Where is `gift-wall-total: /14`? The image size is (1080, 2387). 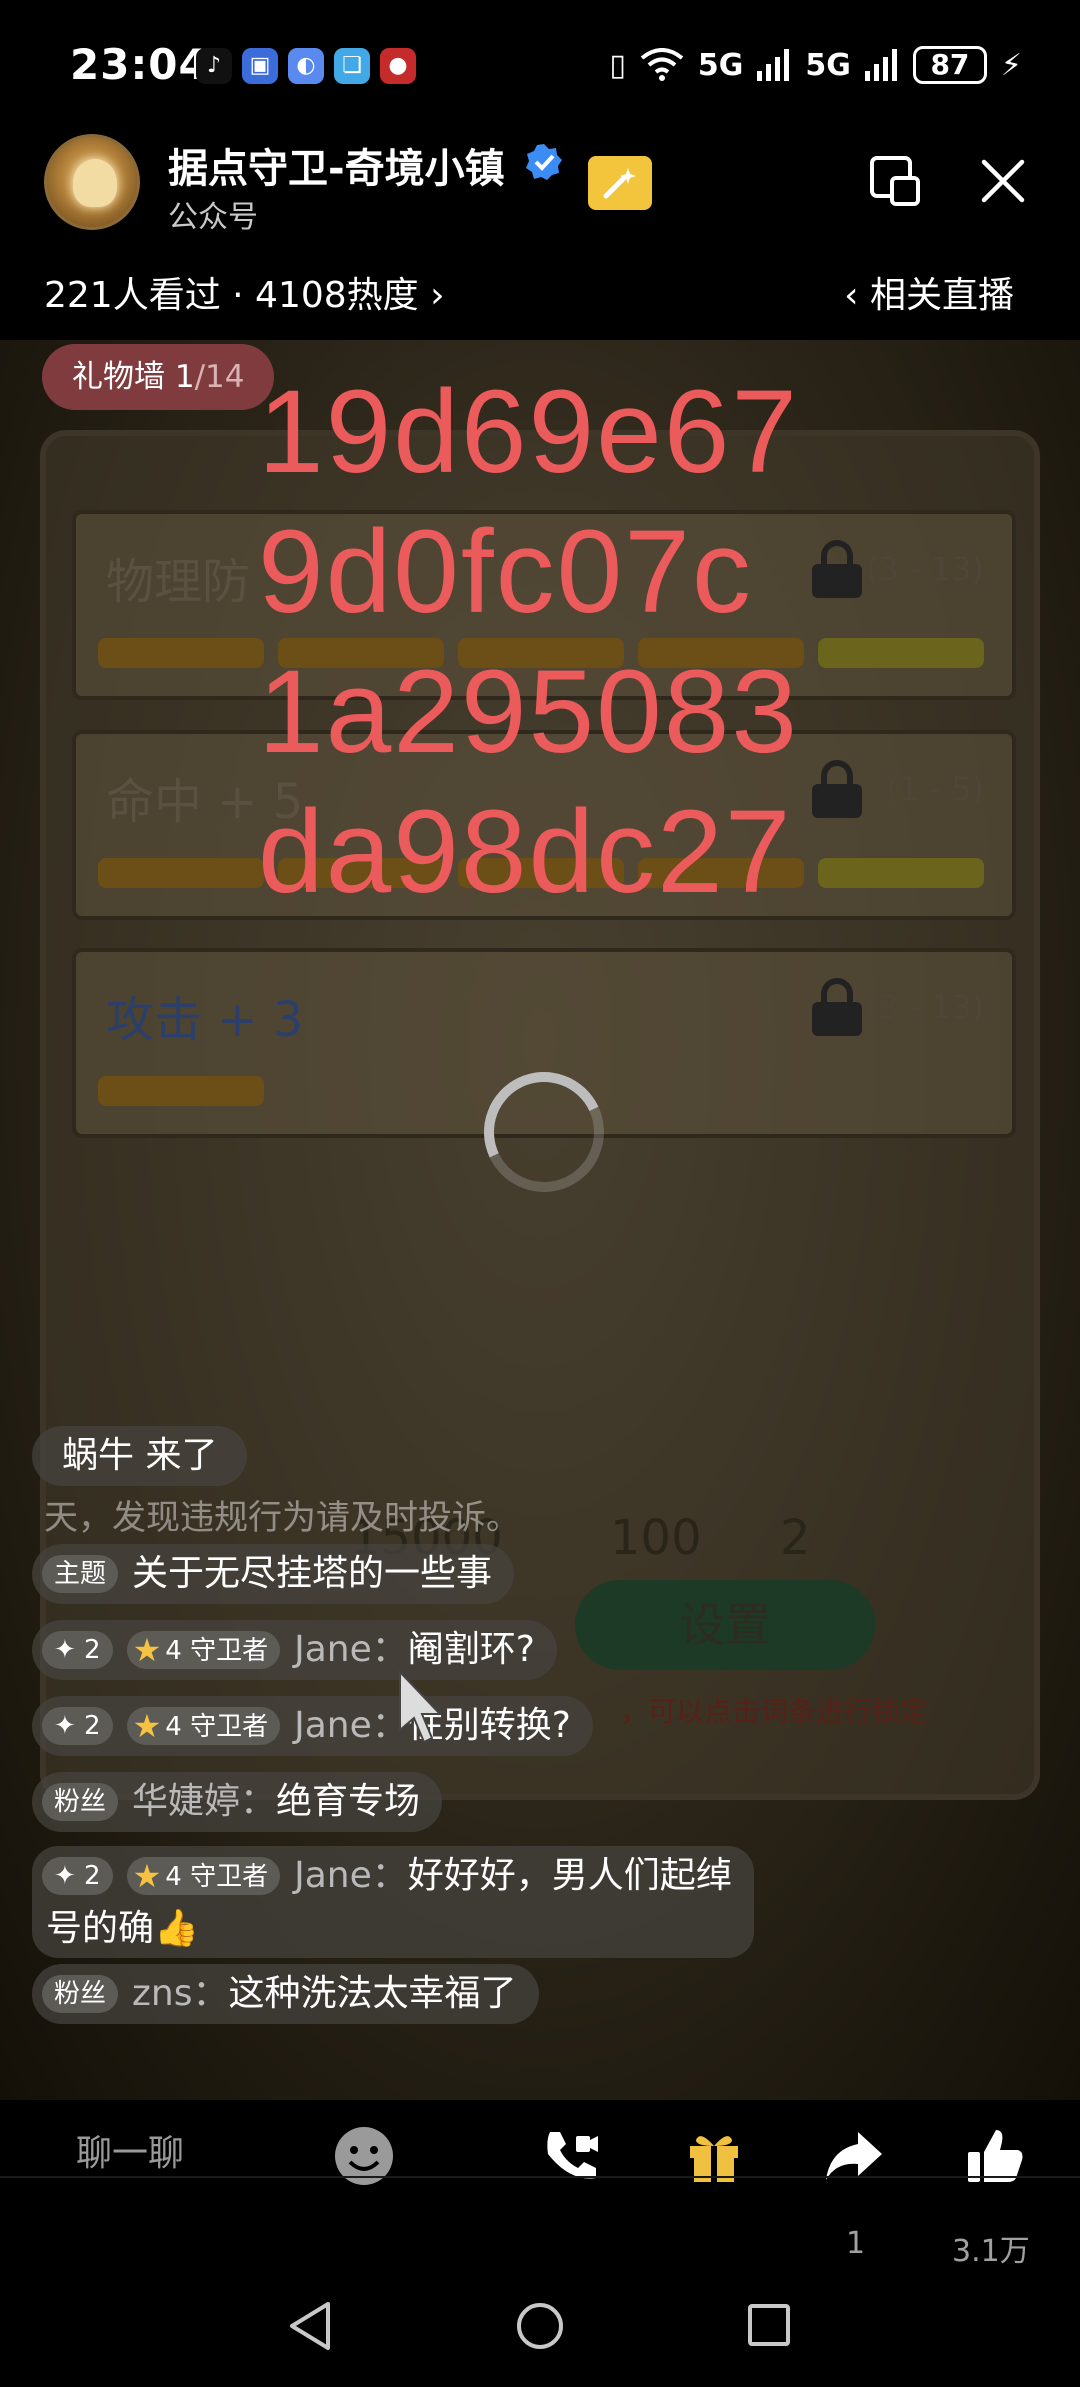
gift-wall-total: /14 is located at coordinates (219, 377).